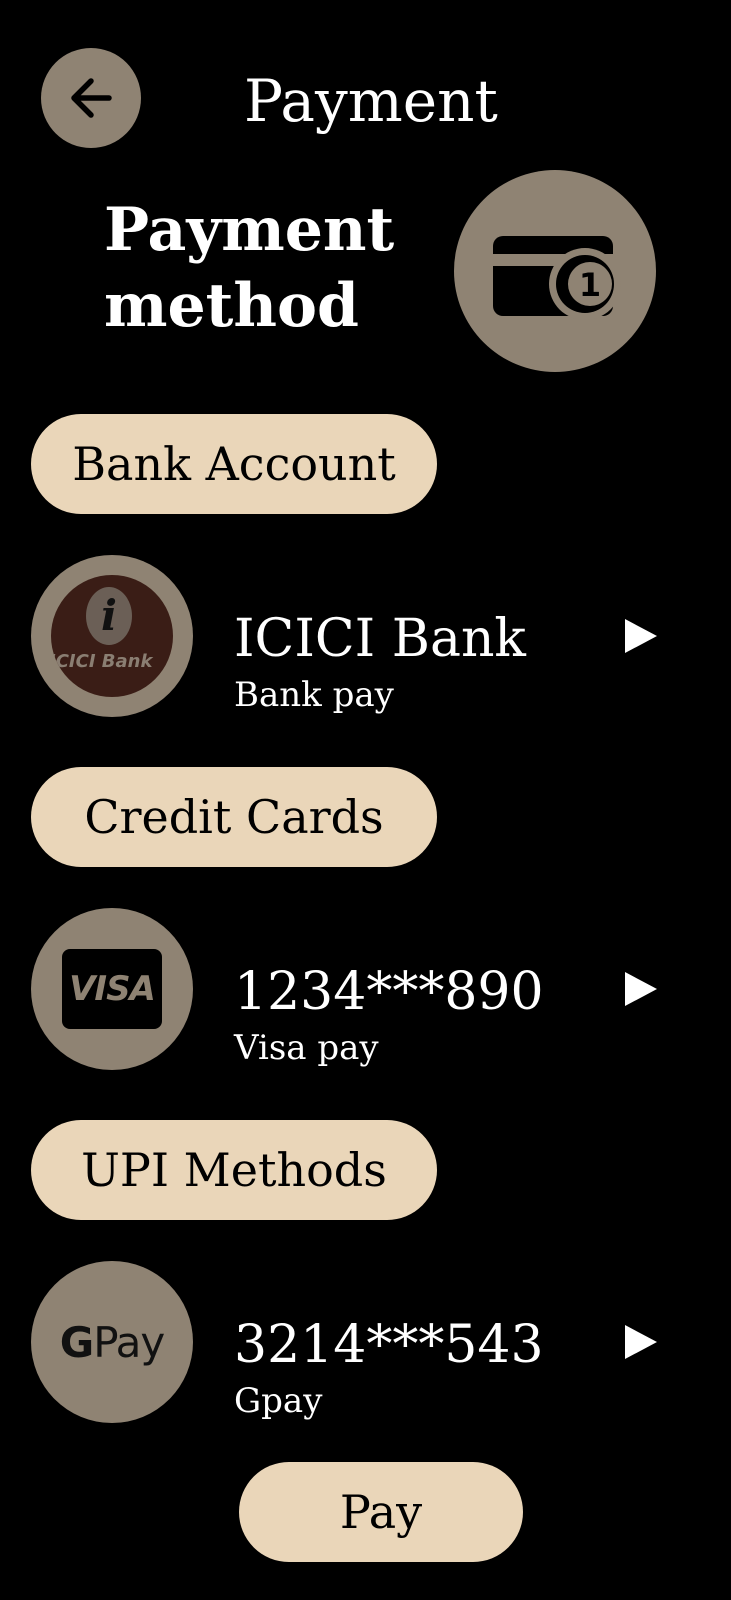 The image size is (731, 1600). What do you see at coordinates (234, 817) in the screenshot?
I see `credit-cards-label: Credit Cards` at bounding box center [234, 817].